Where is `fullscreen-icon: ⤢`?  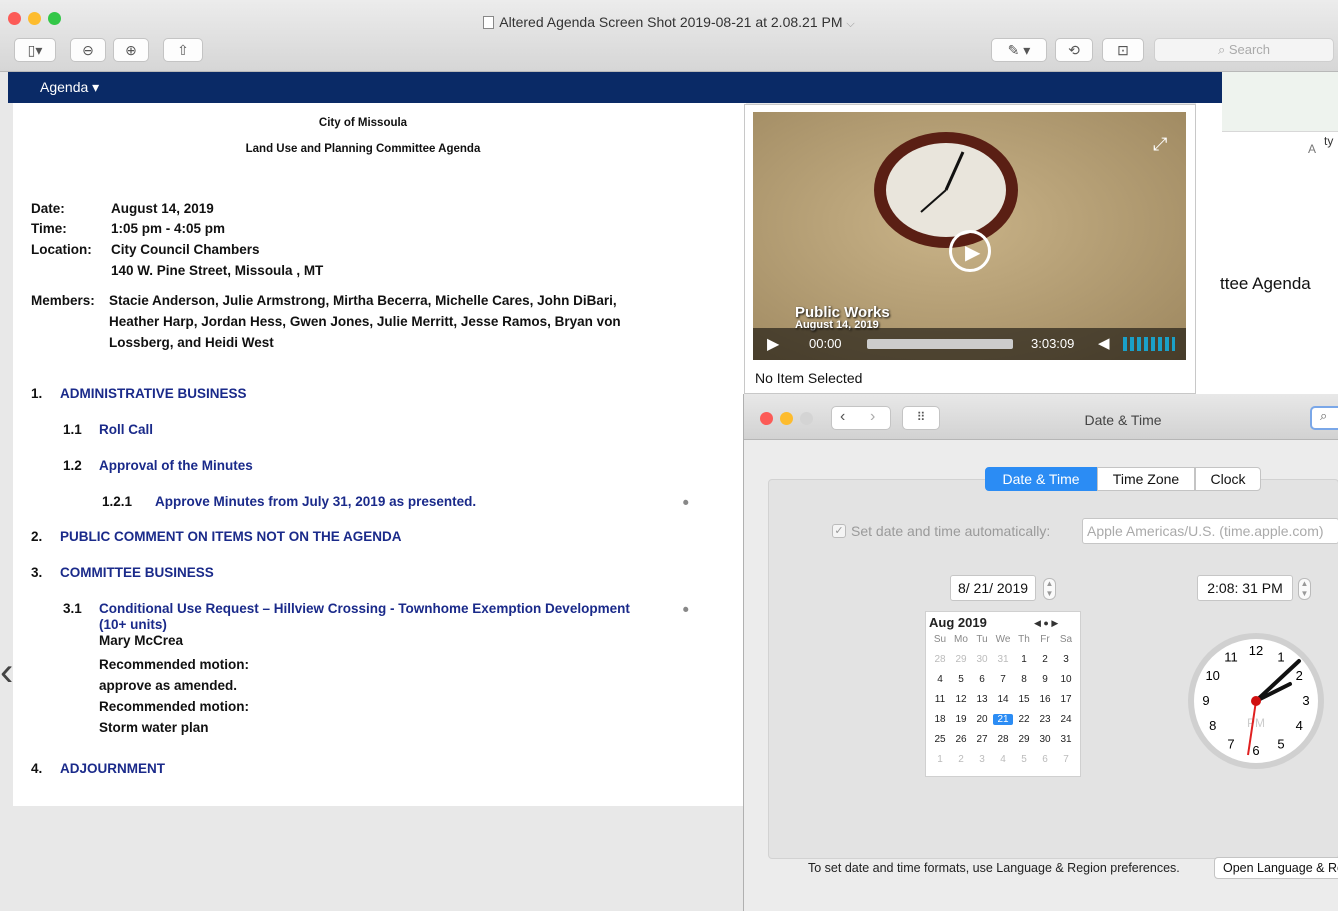
fullscreen-icon: ⤢ is located at coordinates (1160, 144).